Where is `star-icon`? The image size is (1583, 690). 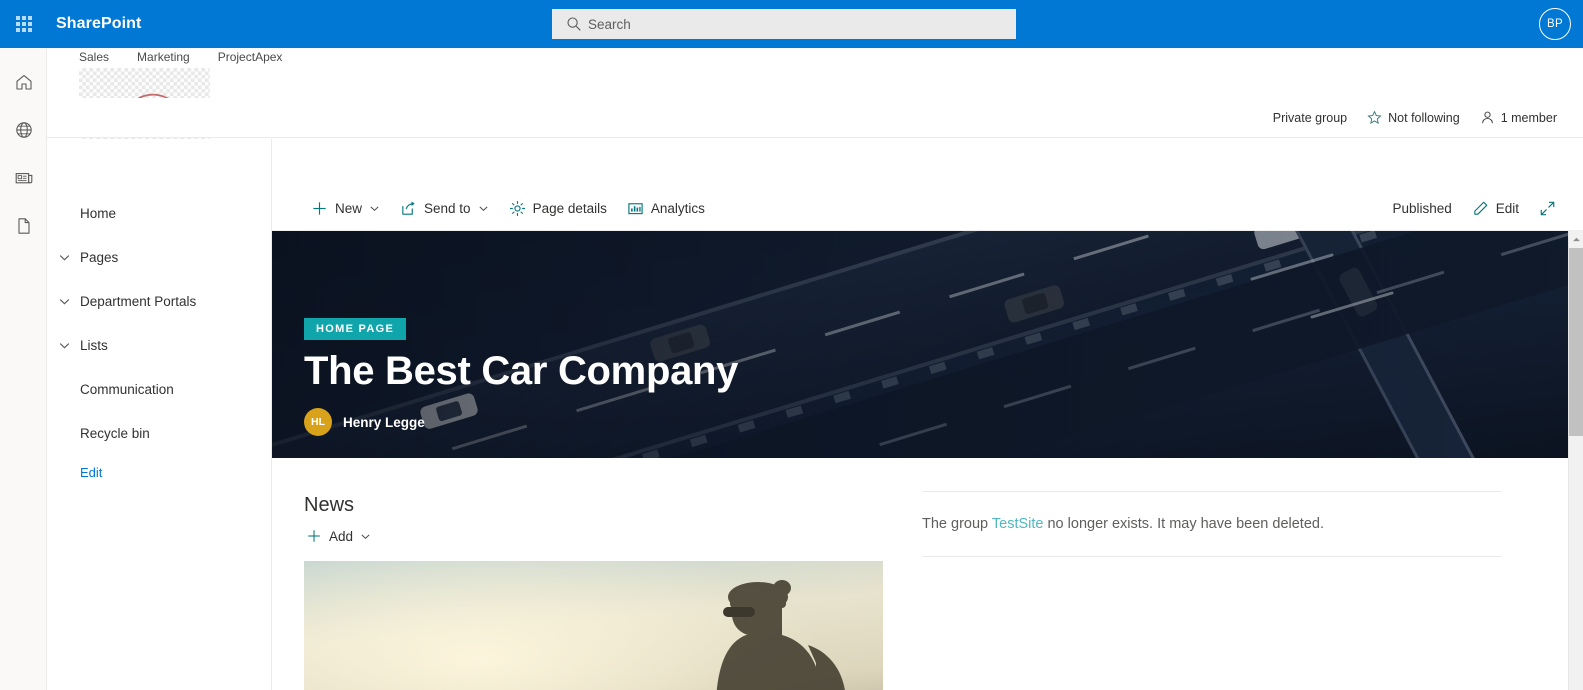
star-icon is located at coordinates (1374, 117).